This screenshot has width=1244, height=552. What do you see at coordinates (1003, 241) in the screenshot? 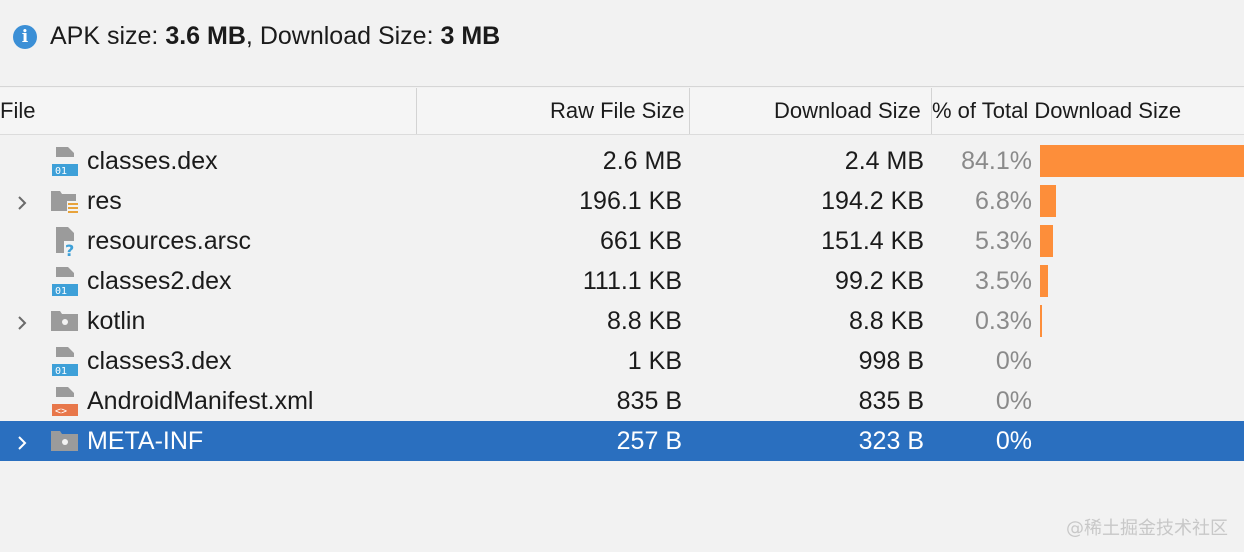
I see `download-percent: 5.3%` at bounding box center [1003, 241].